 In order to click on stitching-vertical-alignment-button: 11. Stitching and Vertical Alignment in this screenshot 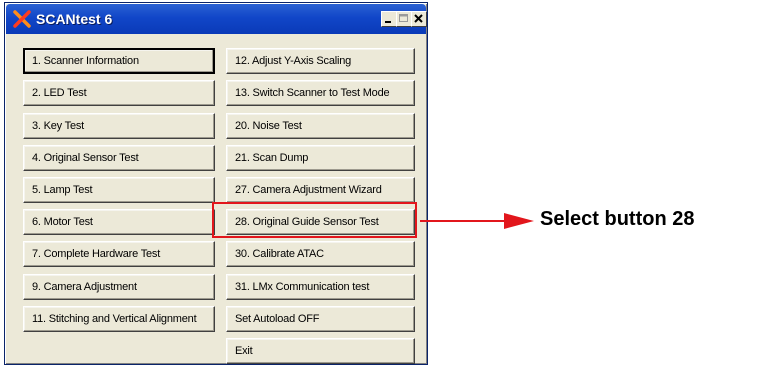, I will do `click(119, 319)`.